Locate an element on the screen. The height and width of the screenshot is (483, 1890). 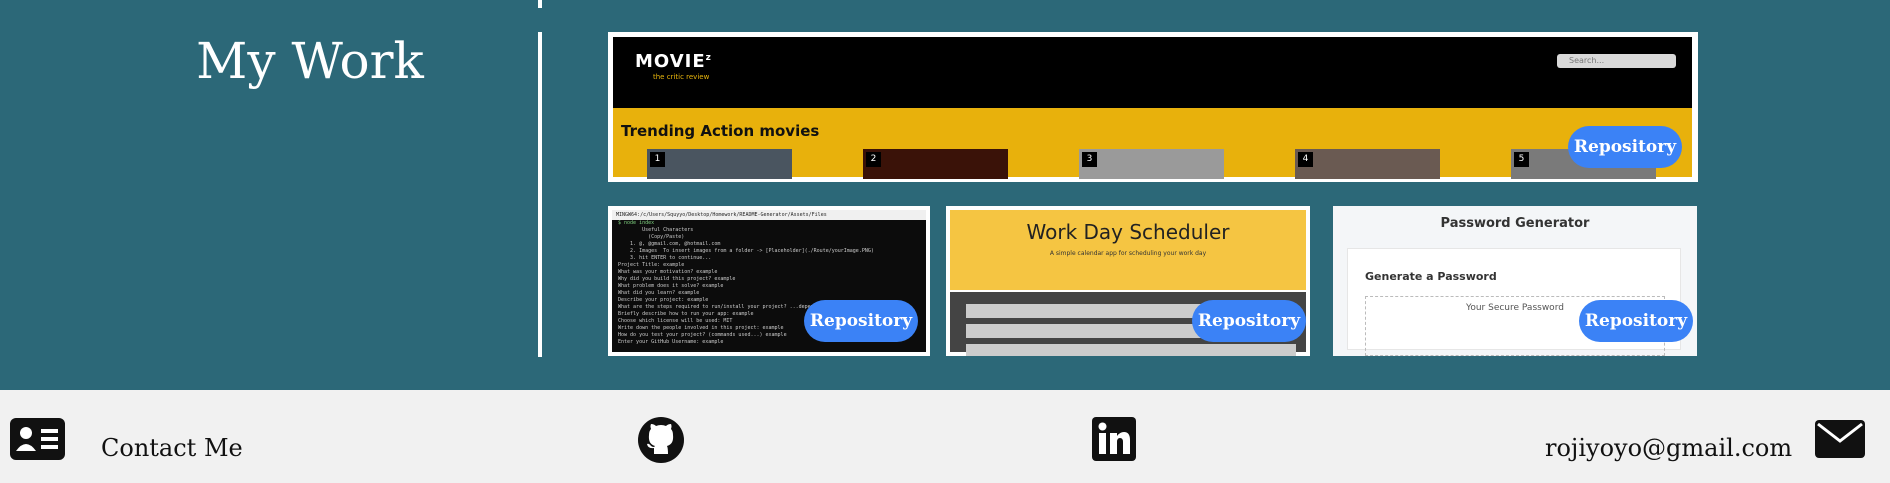
movie-trending-heading: Trending Action movies is located at coordinates (720, 131).